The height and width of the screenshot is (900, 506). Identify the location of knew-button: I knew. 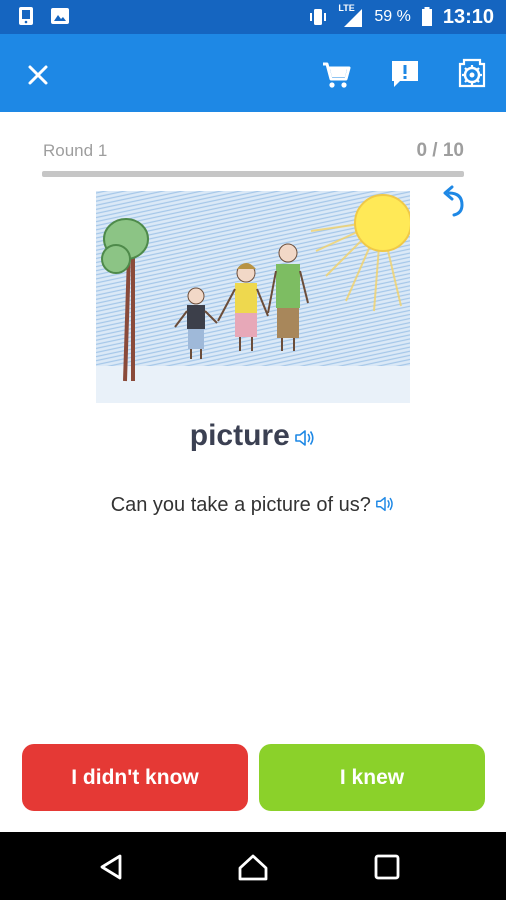
(372, 777).